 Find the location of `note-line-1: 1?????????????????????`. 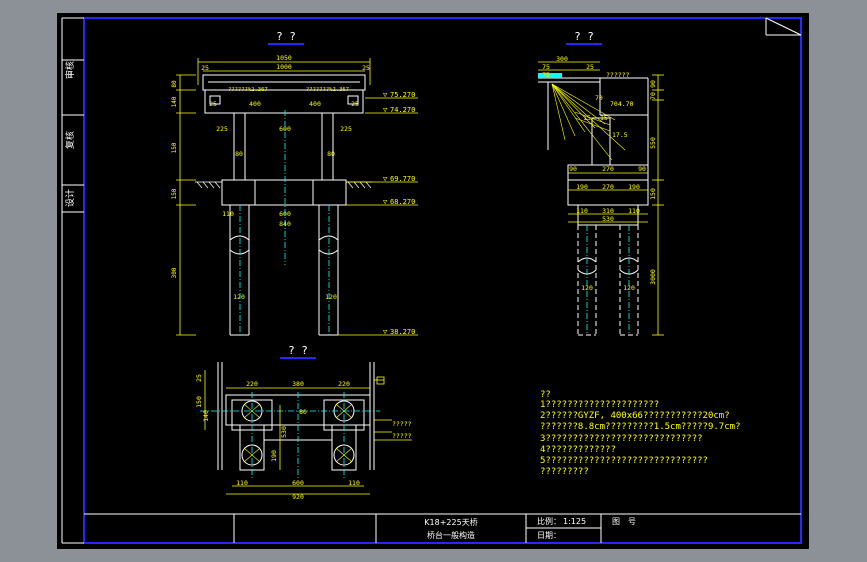

note-line-1: 1????????????????????? is located at coordinates (599, 405).